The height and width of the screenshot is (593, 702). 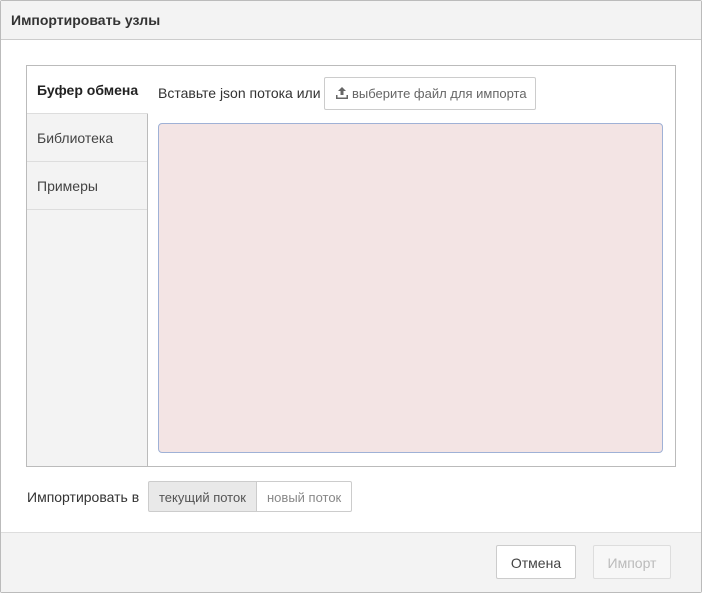 I want to click on source-tabs: Буфер обмена Библиотека Примеры, so click(x=87, y=266).